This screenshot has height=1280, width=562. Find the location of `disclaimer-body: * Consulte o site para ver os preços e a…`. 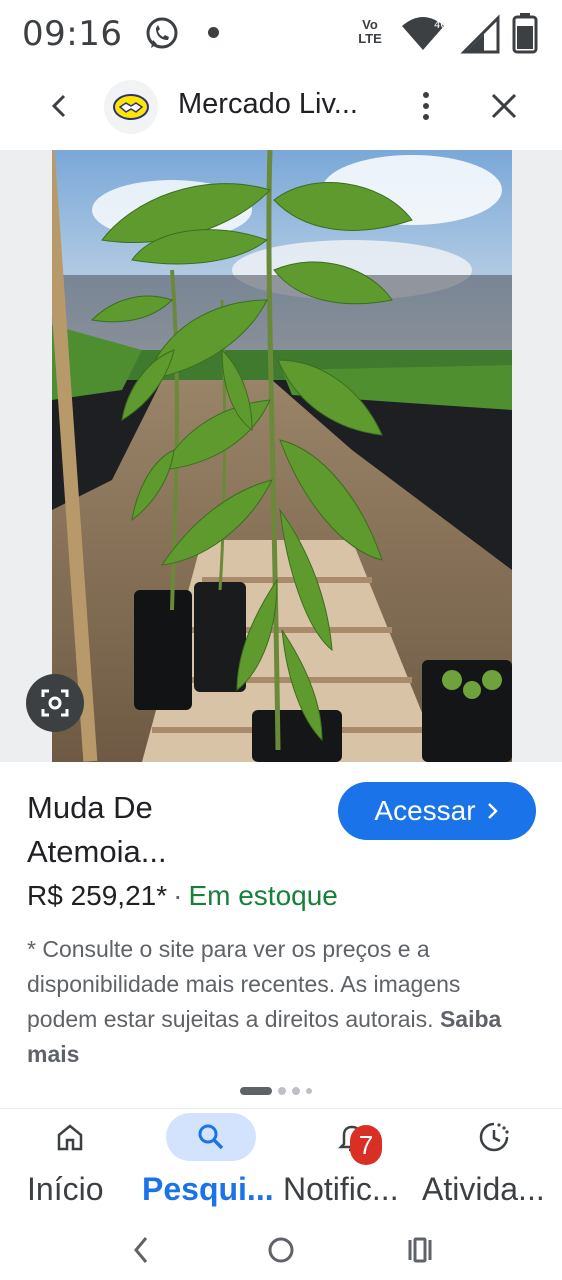

disclaimer-body: * Consulte o site para ver os preços e a… is located at coordinates (244, 984).